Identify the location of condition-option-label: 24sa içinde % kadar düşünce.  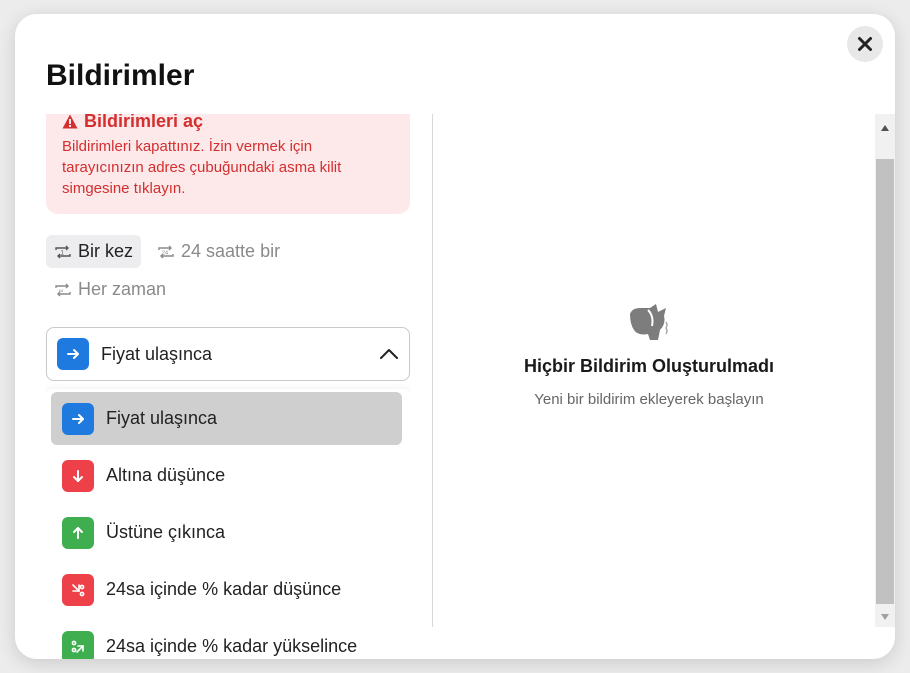
(224, 589).